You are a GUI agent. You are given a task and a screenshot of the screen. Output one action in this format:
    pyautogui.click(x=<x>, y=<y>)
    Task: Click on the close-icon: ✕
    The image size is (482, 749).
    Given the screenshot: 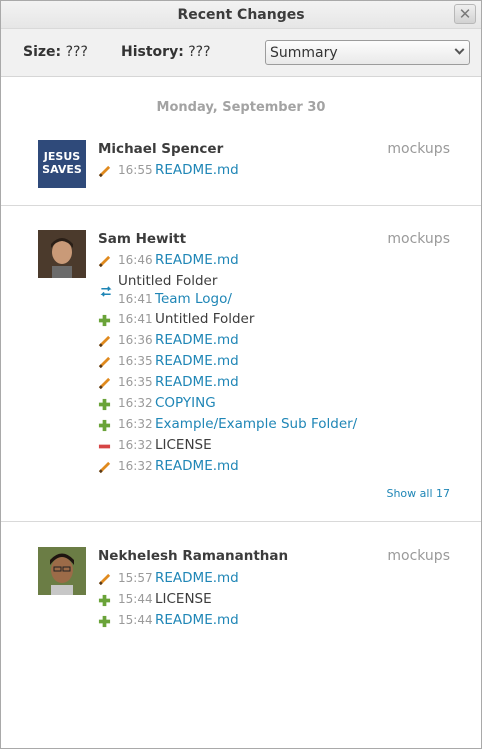 What is the action you would take?
    pyautogui.click(x=465, y=13)
    